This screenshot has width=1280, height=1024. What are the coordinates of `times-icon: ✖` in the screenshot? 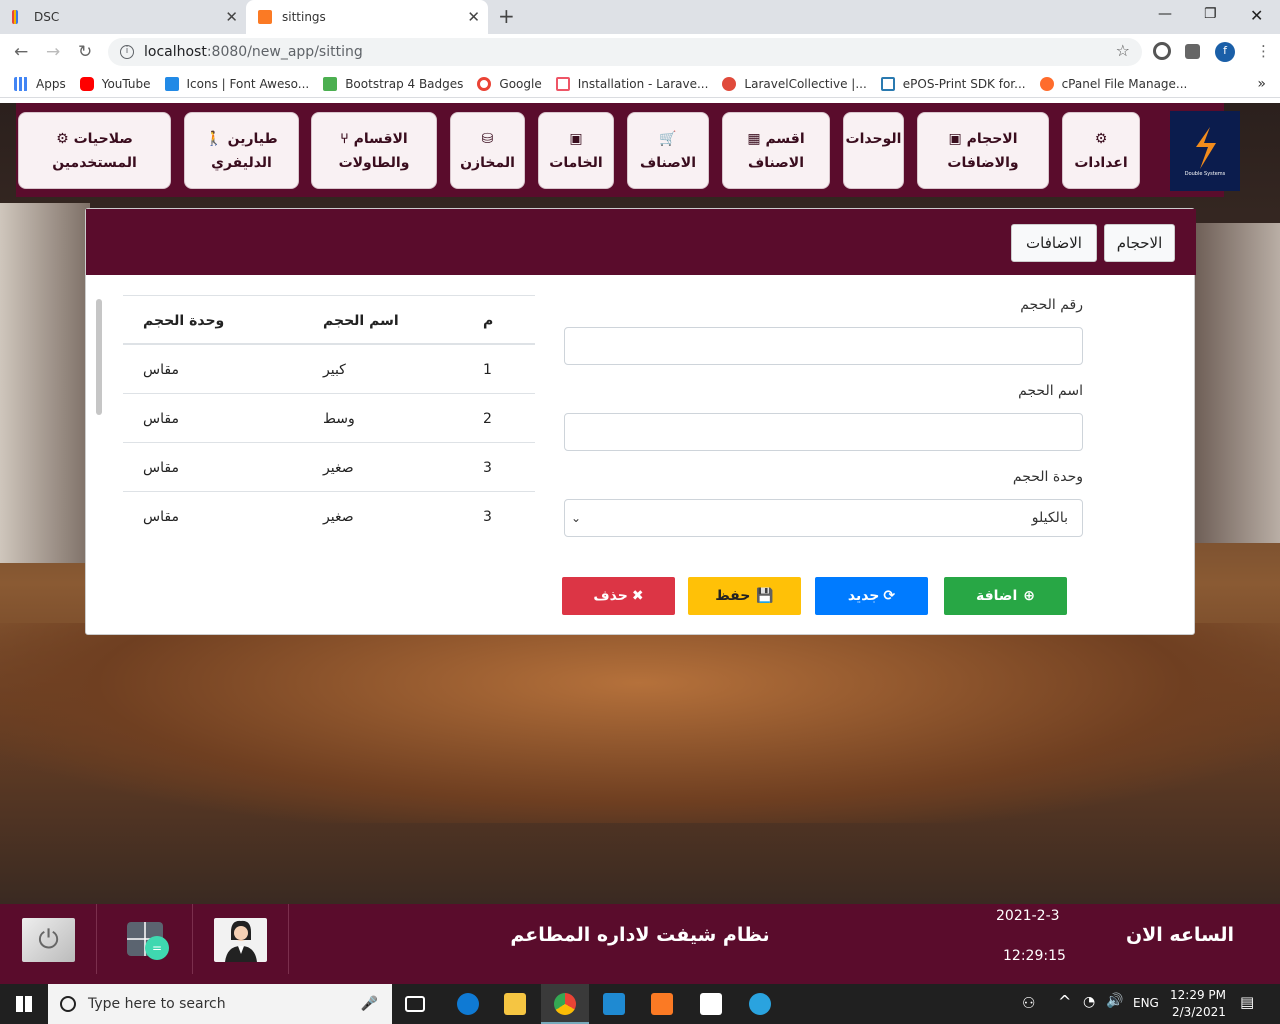 It's located at (637, 596).